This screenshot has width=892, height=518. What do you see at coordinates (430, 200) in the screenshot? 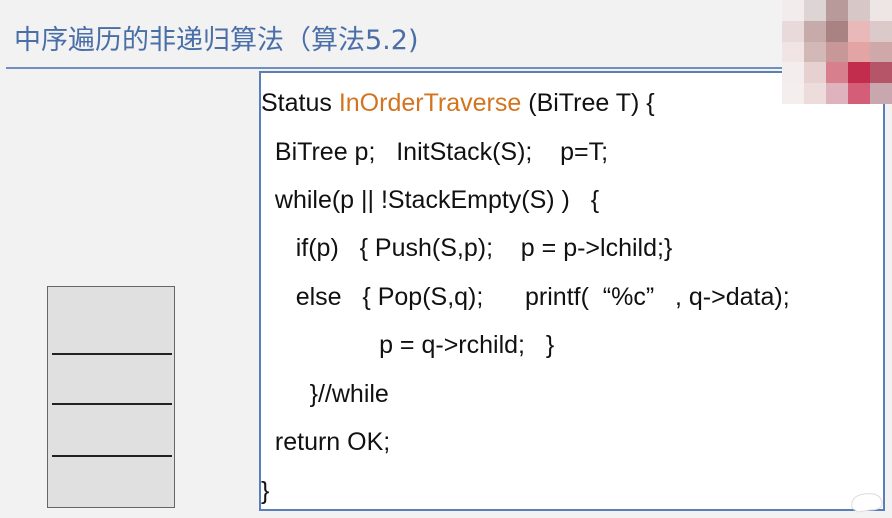
I see `code-line-3: while(p || !StackEmpty(S) ) {` at bounding box center [430, 200].